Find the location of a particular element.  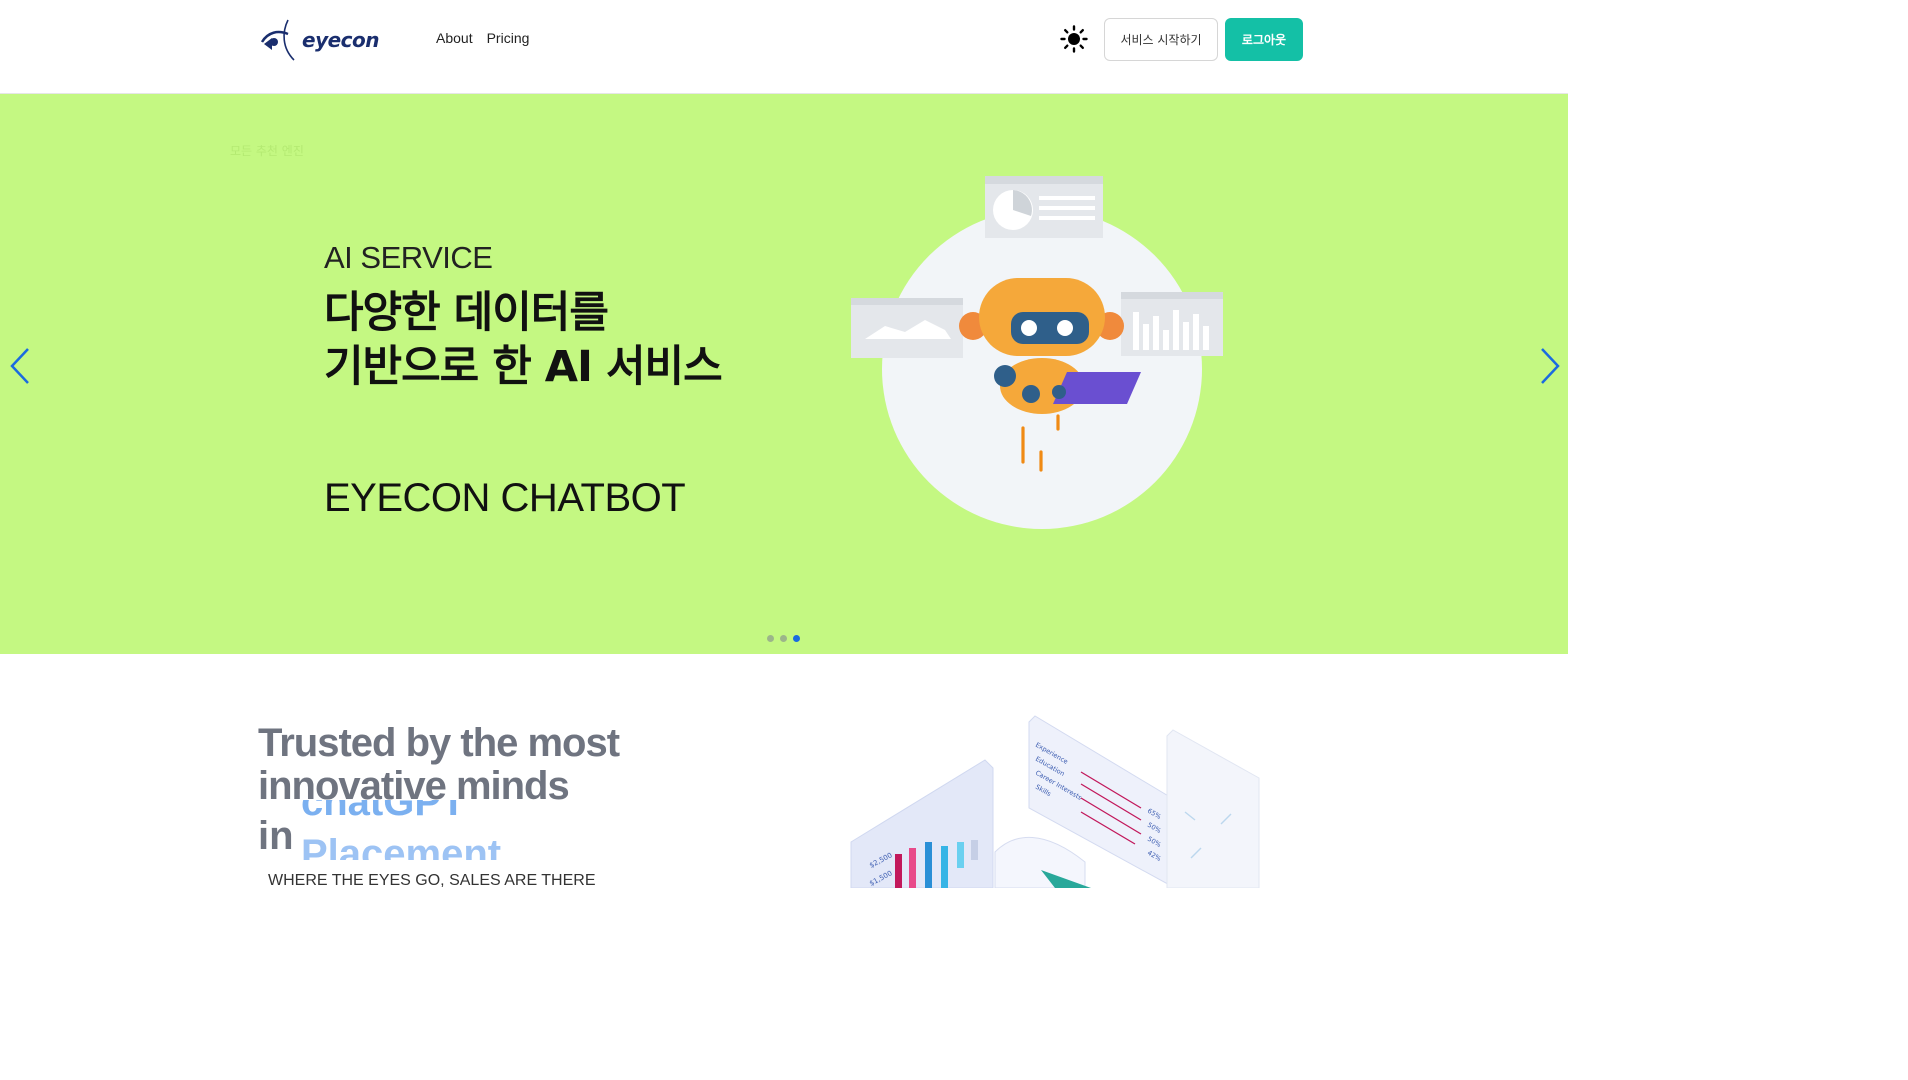

tagline: WHERE THE EYES GO, SALES ARE THERE is located at coordinates (432, 880).